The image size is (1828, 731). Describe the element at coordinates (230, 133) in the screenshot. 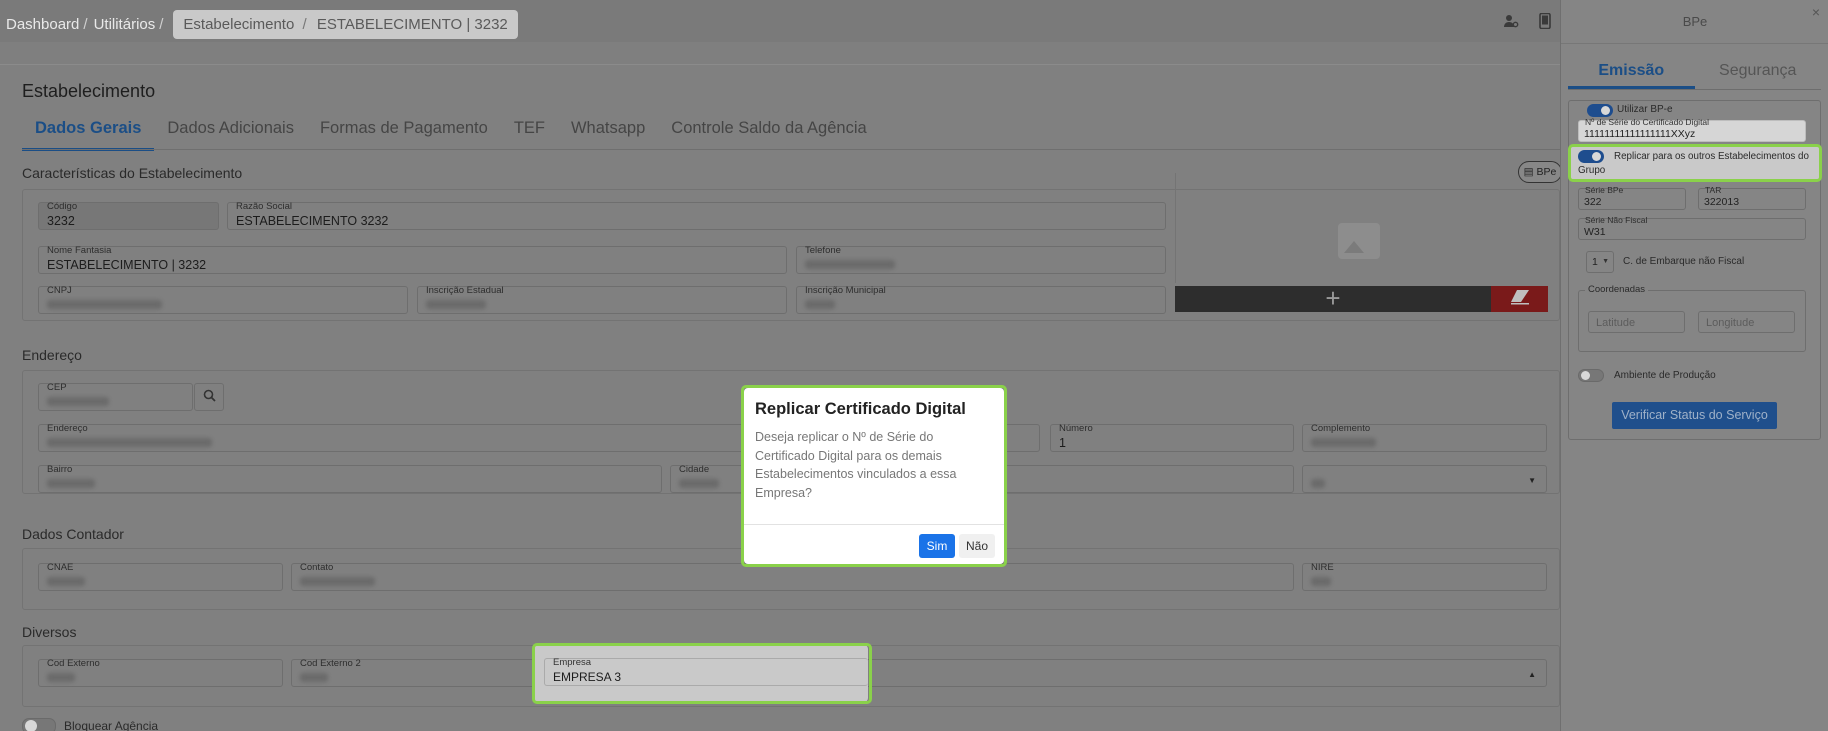

I see `tab-dados-adicionais: Dados Adicionais` at that location.